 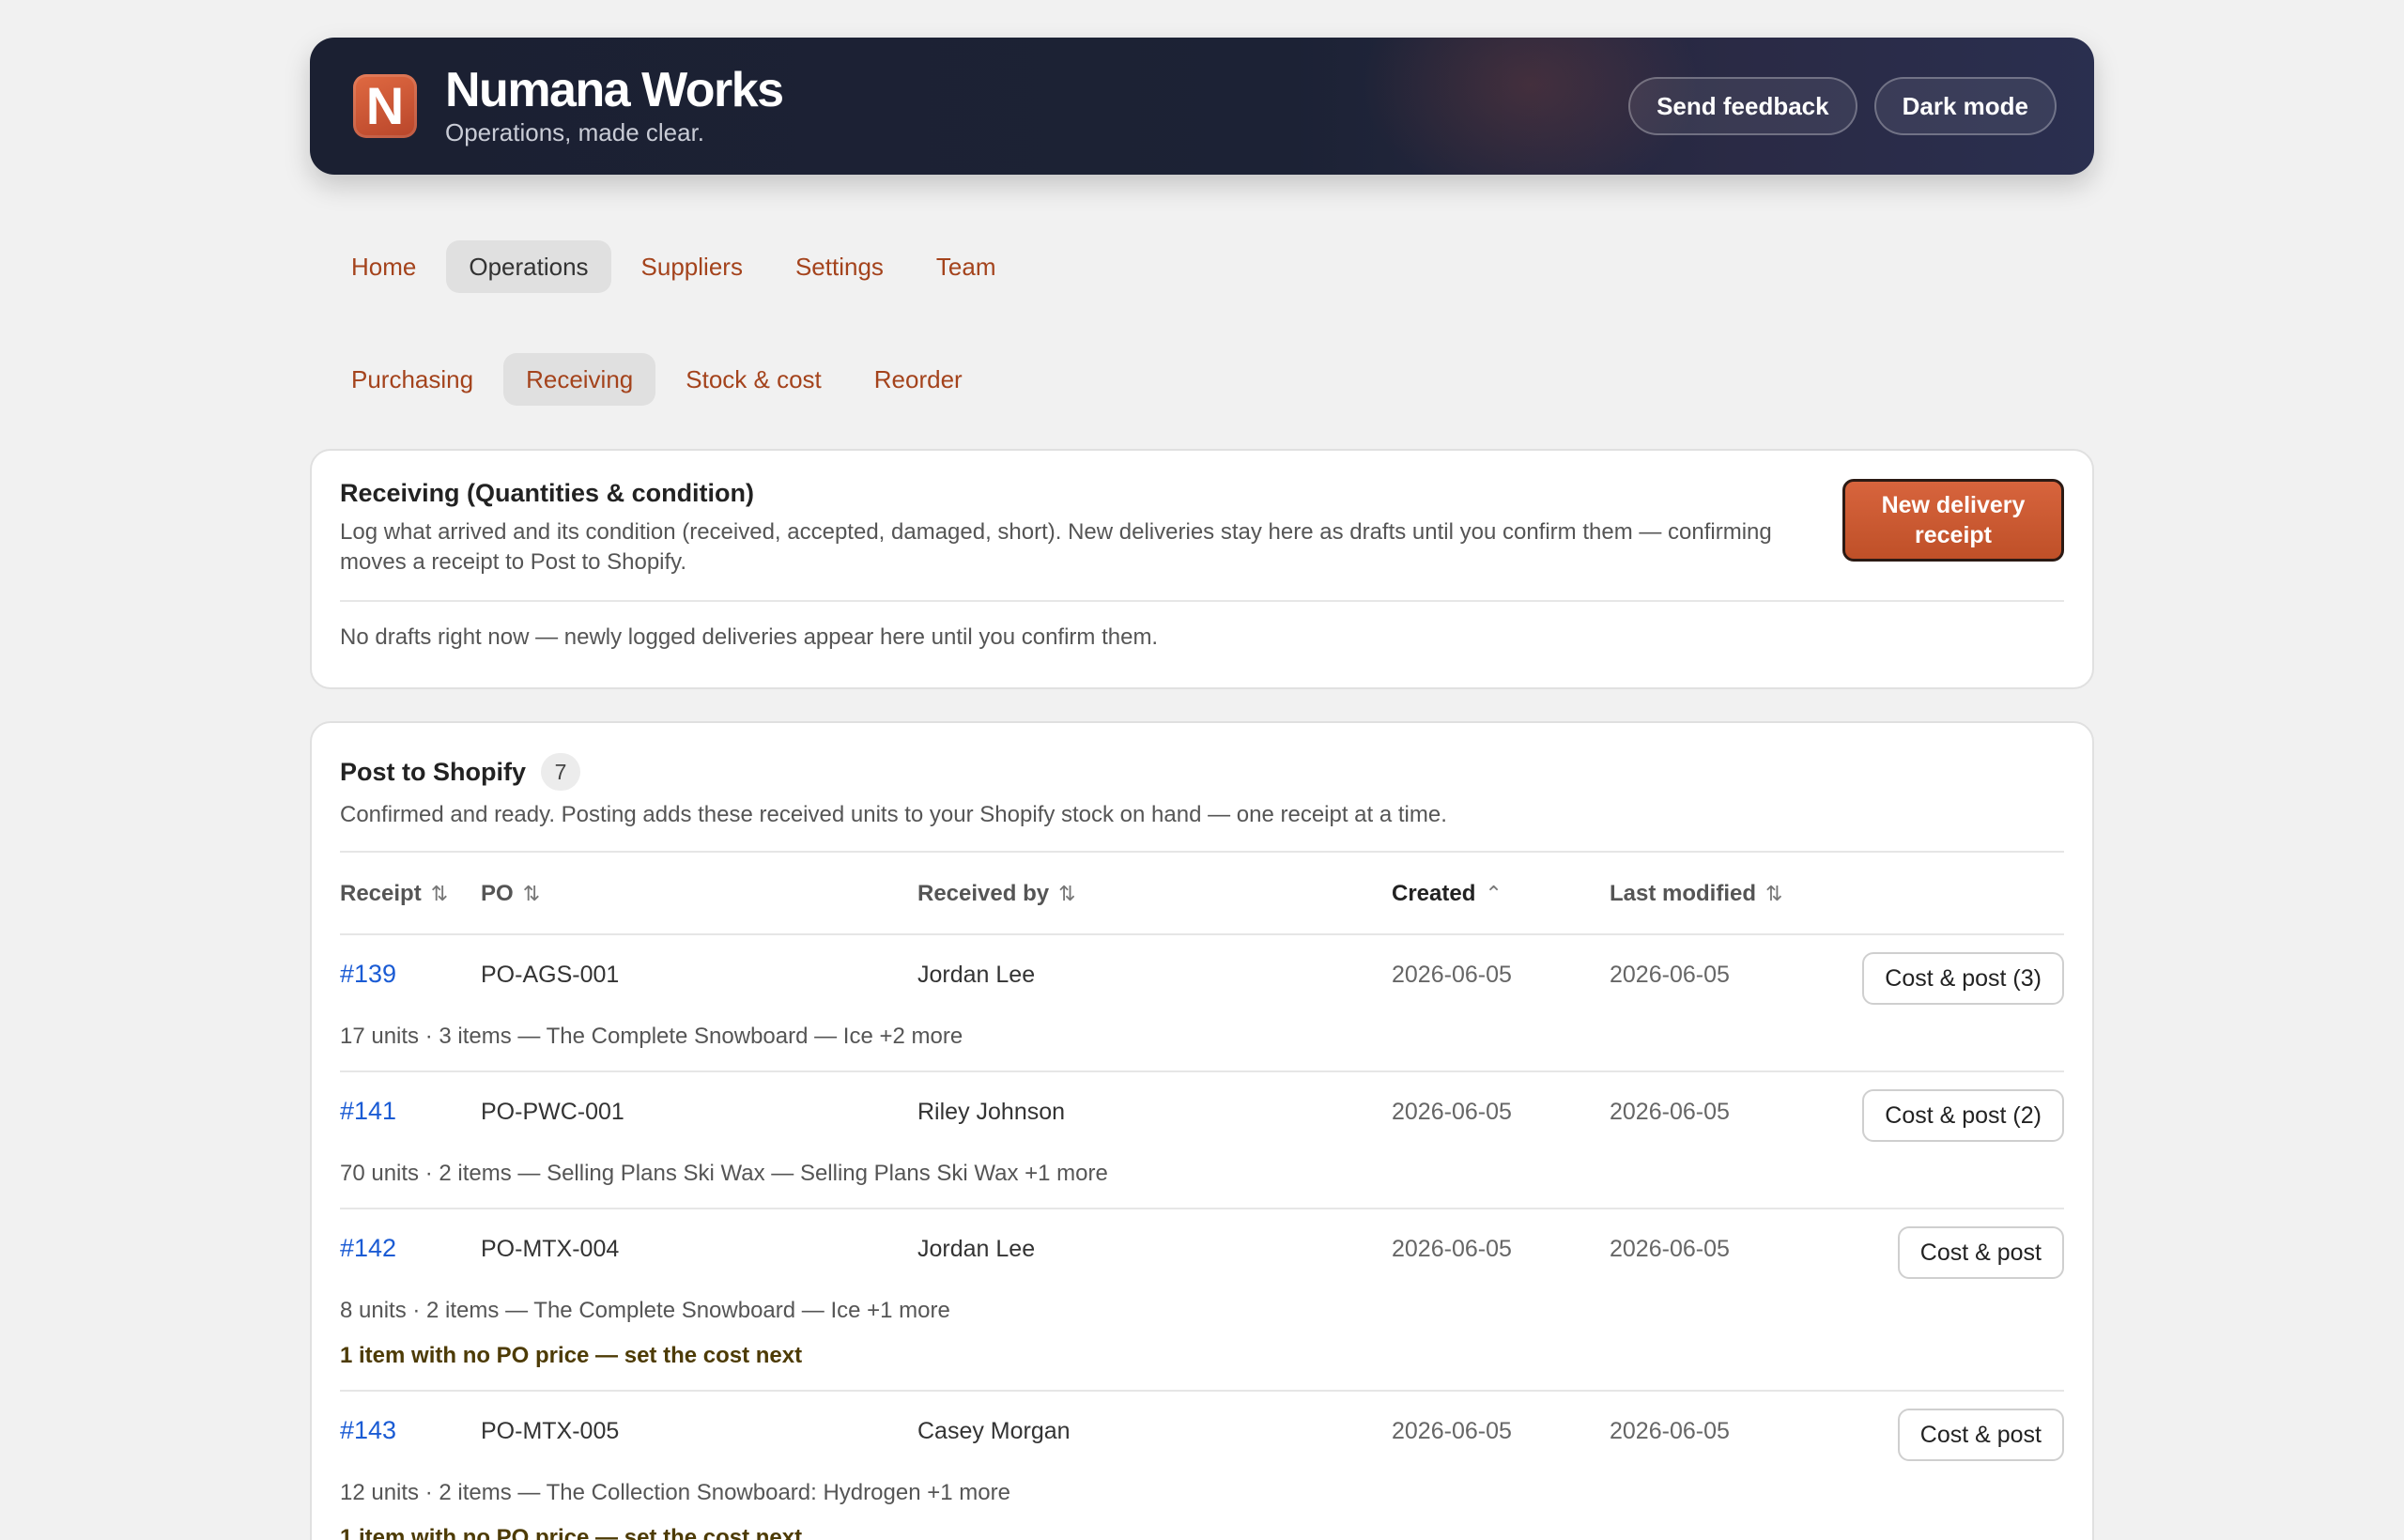 What do you see at coordinates (547, 493) in the screenshot?
I see `receiving-title: Receiving (Quantities & condition)` at bounding box center [547, 493].